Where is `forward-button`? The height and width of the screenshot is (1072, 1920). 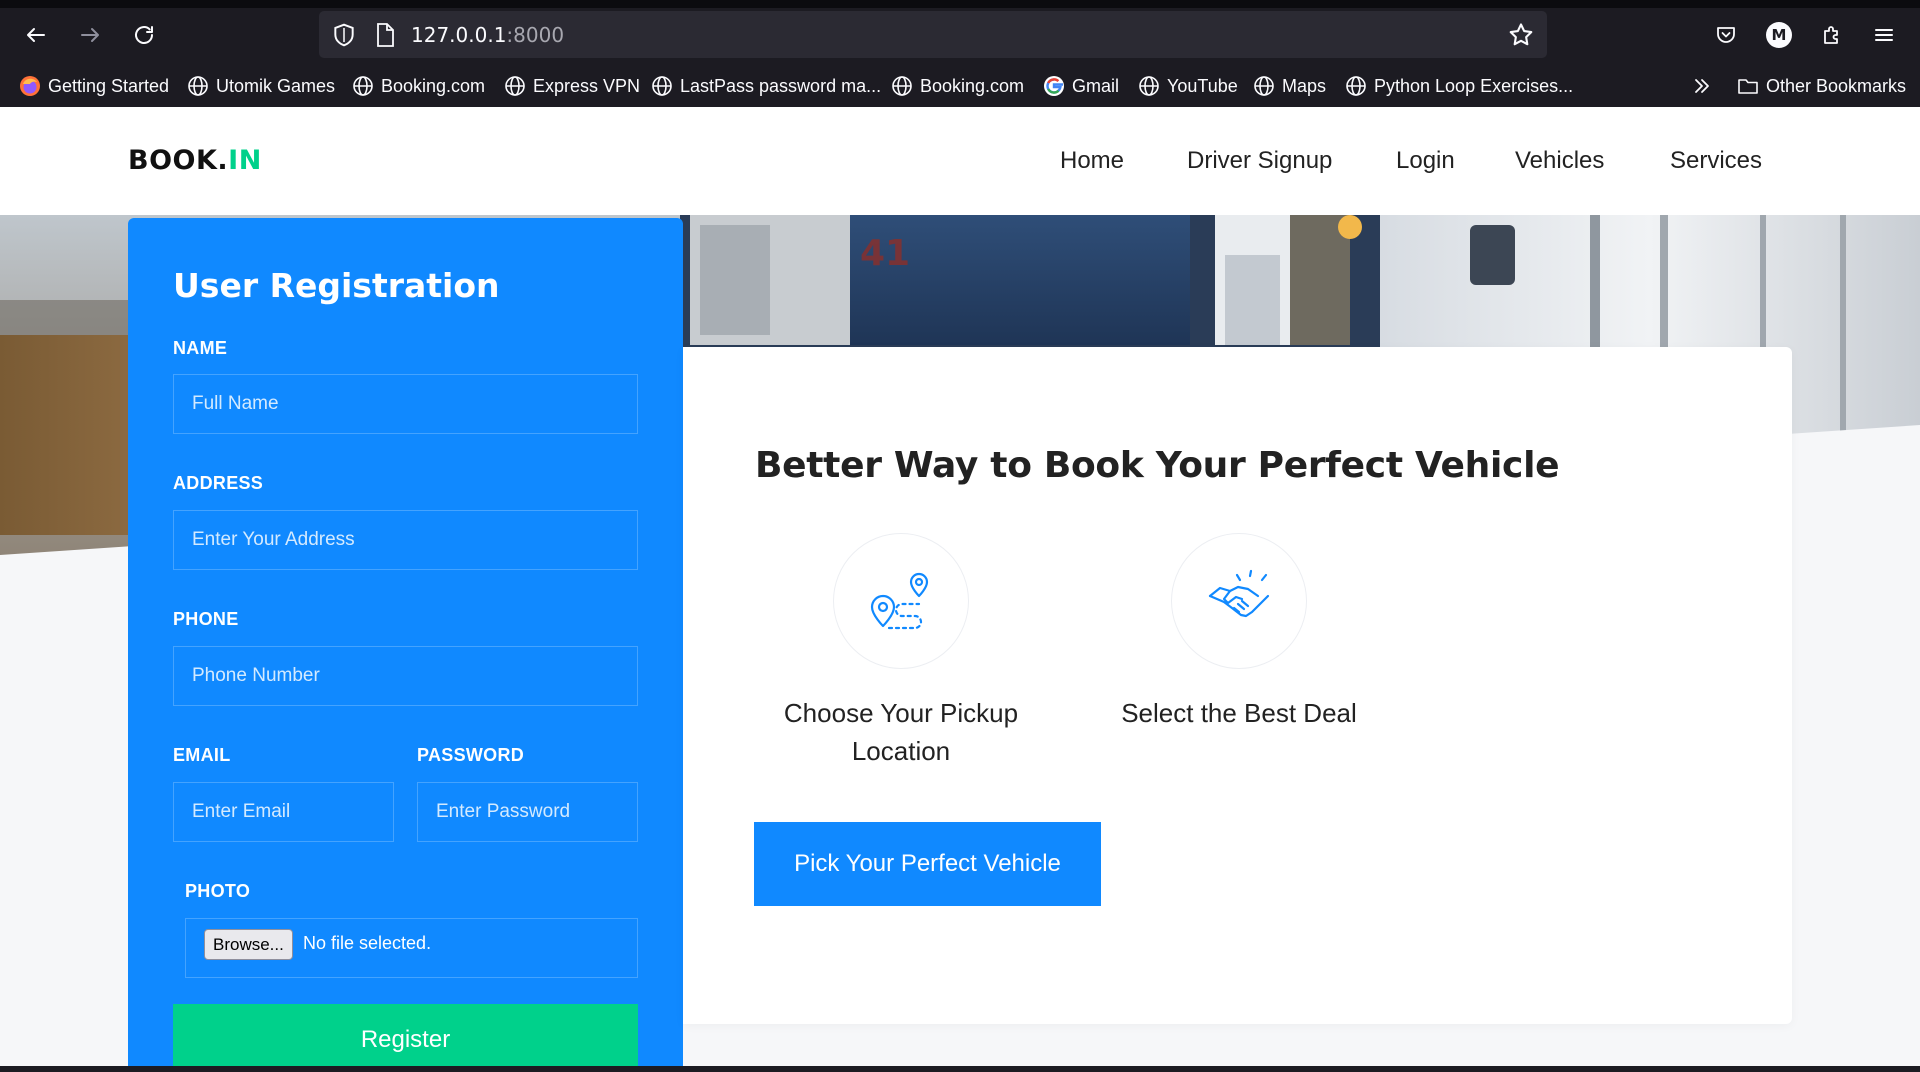 forward-button is located at coordinates (90, 35).